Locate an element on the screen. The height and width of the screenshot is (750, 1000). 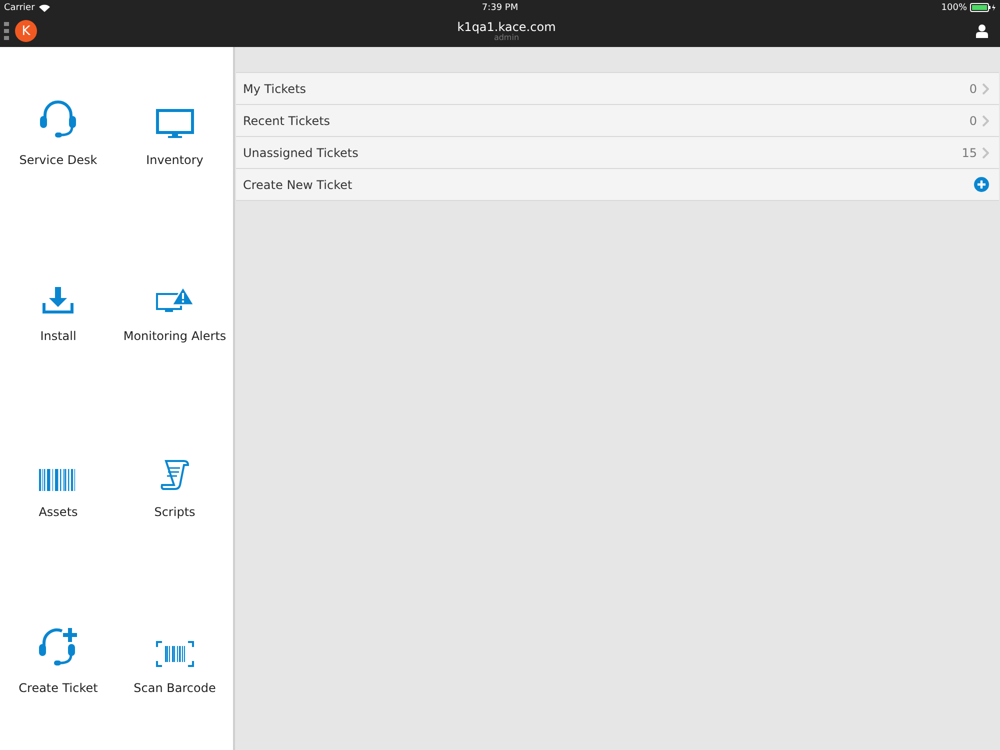
clock-time: 7:39 PM is located at coordinates (500, 7).